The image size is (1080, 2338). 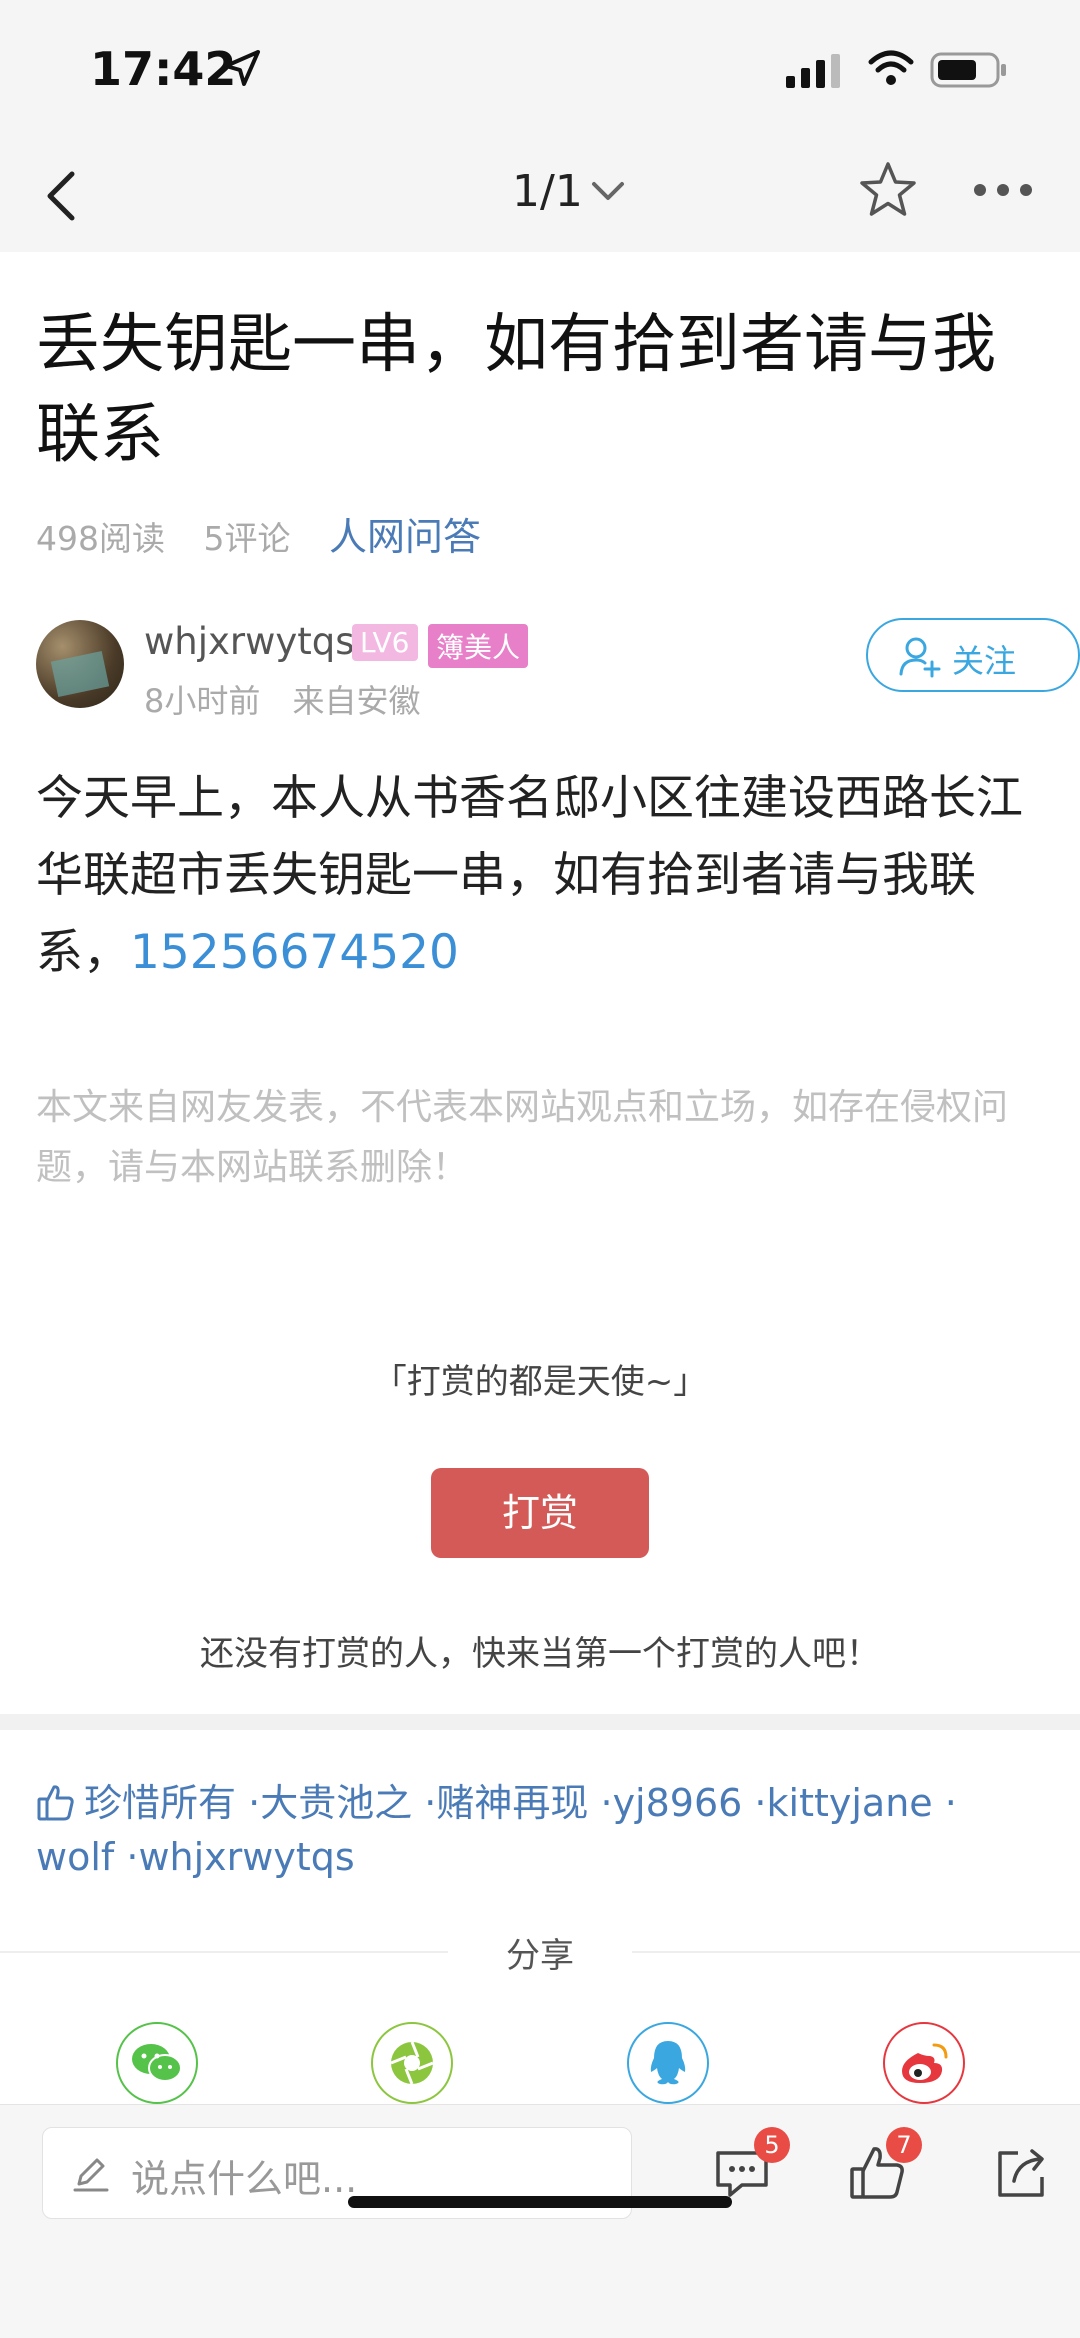 What do you see at coordinates (904, 2145) in the screenshot?
I see `like-count-badge: 7` at bounding box center [904, 2145].